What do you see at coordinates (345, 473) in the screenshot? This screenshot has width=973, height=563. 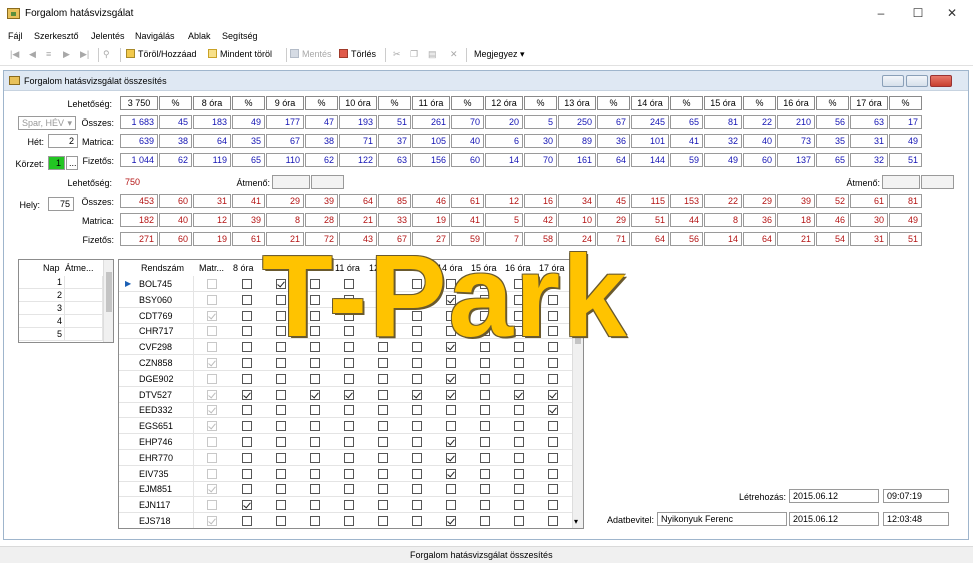 I see `plate-grid-row: EIV735` at bounding box center [345, 473].